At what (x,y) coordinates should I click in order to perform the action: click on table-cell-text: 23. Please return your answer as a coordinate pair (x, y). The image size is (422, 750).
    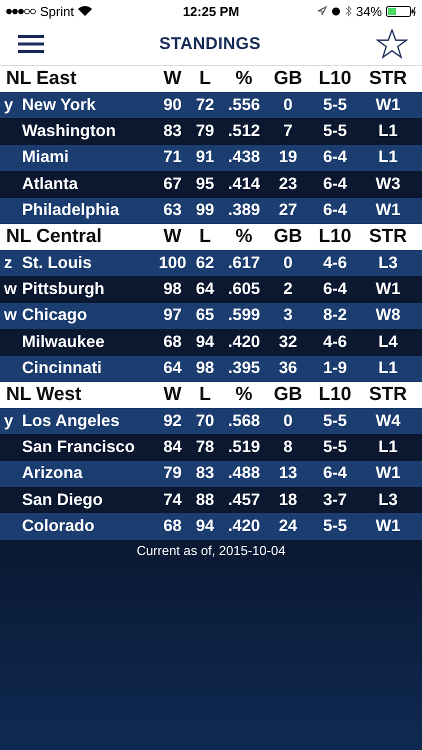
    Looking at the image, I should click on (288, 184).